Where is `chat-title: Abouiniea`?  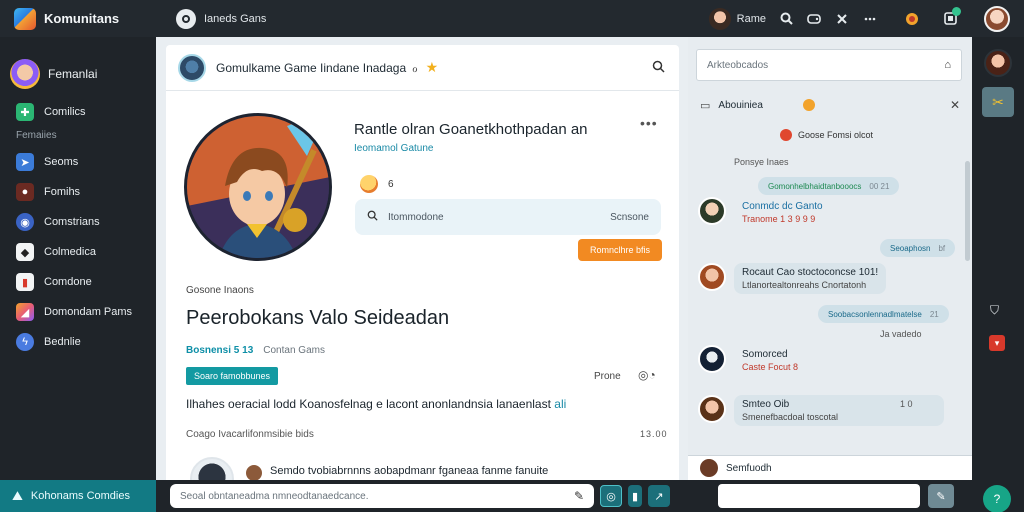
chat-title: Abouiniea is located at coordinates (740, 105).